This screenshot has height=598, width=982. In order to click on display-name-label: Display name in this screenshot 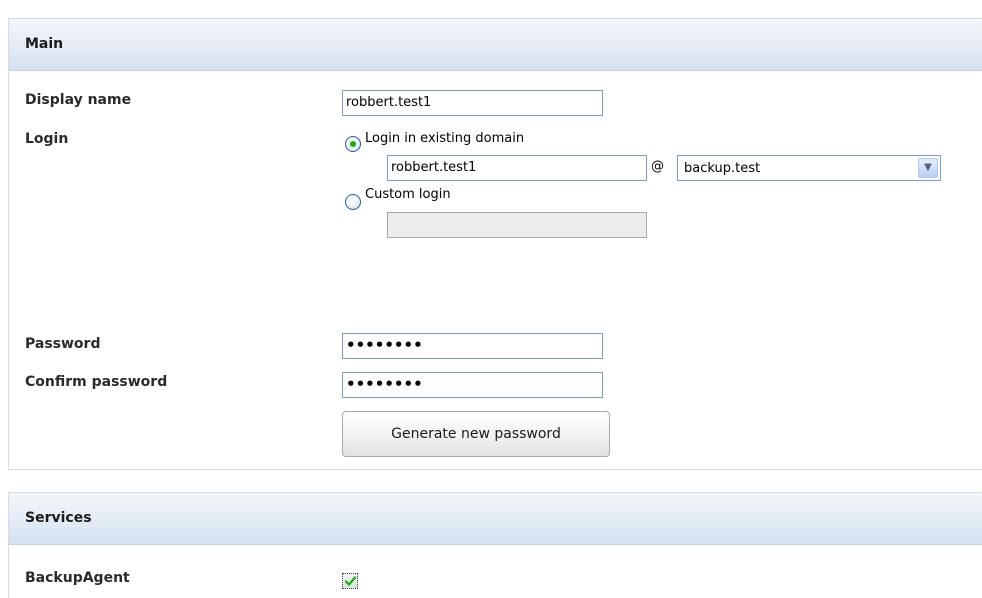, I will do `click(78, 100)`.